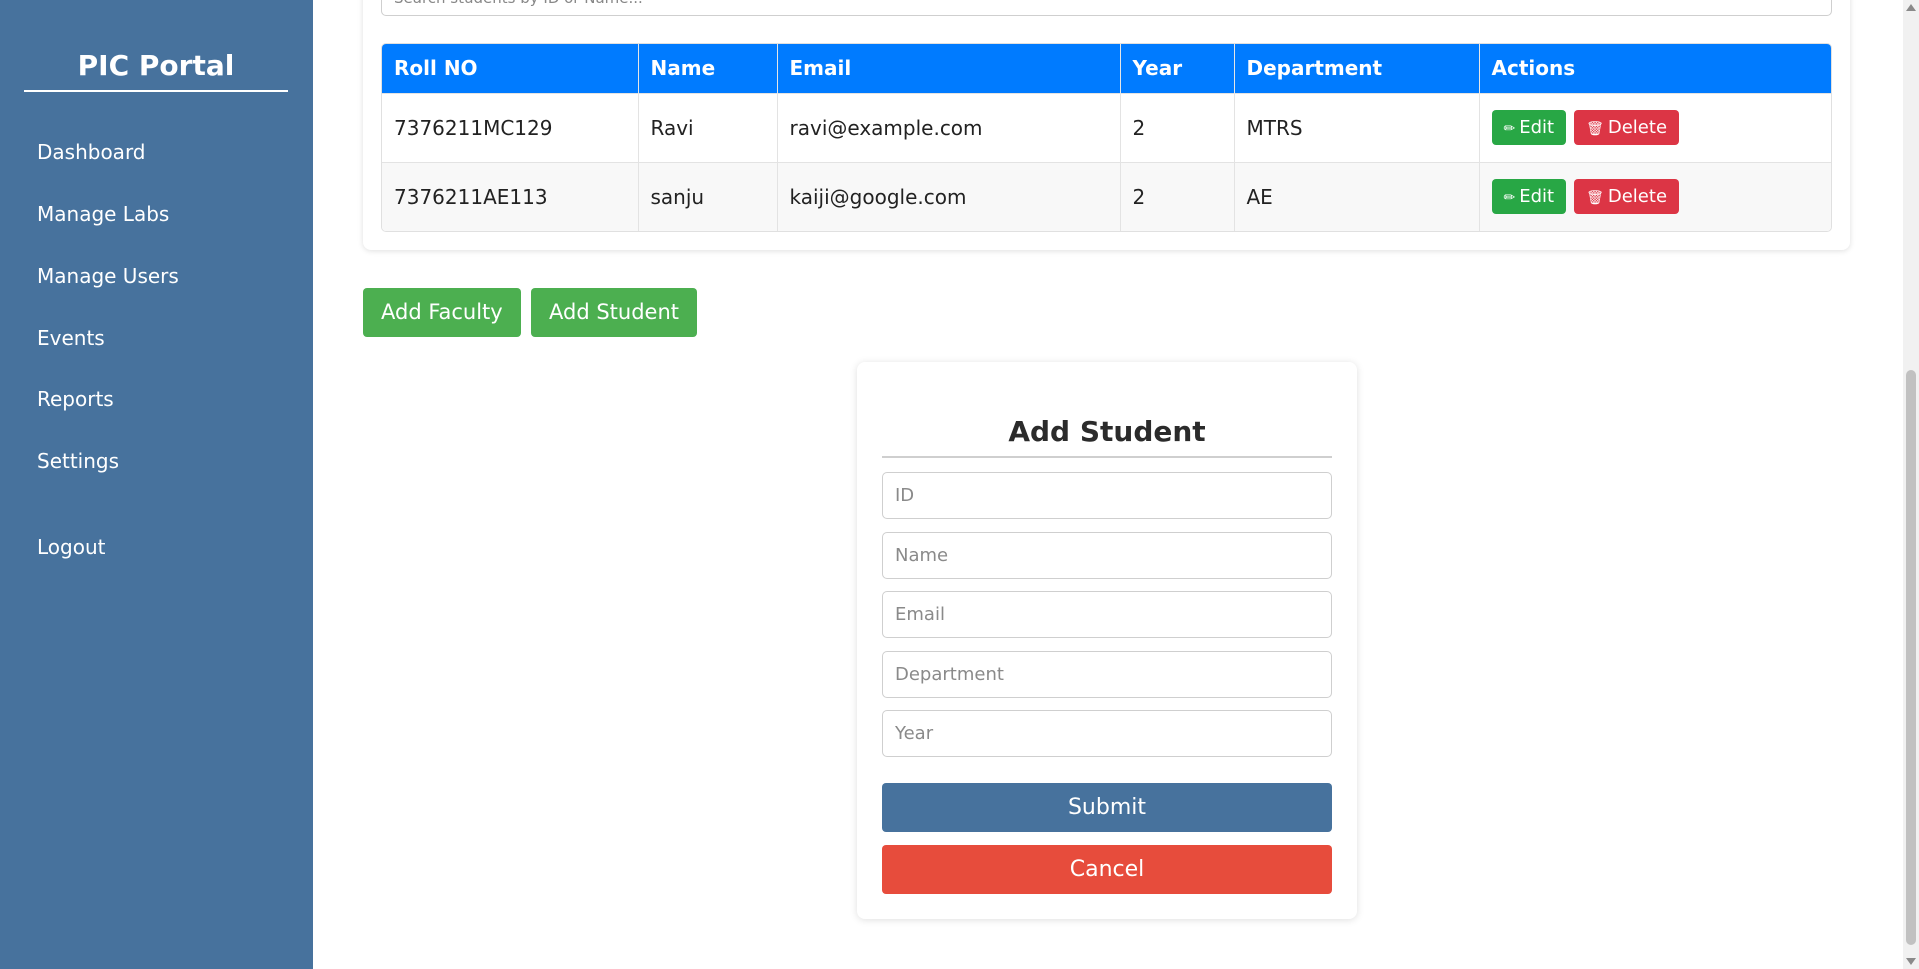 Image resolution: width=1919 pixels, height=969 pixels. I want to click on cell-department: MTRS, so click(1357, 127).